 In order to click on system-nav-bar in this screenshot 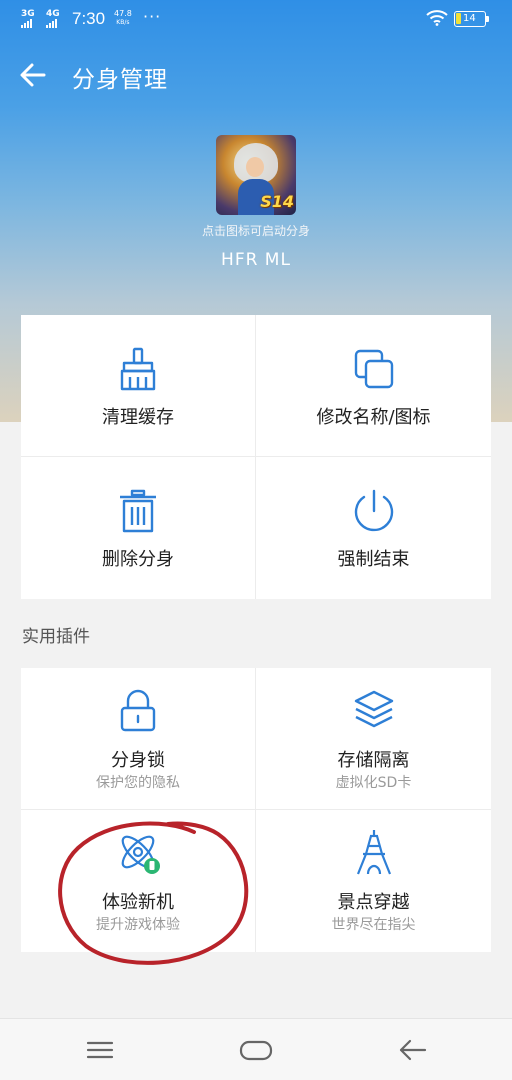, I will do `click(256, 1049)`.